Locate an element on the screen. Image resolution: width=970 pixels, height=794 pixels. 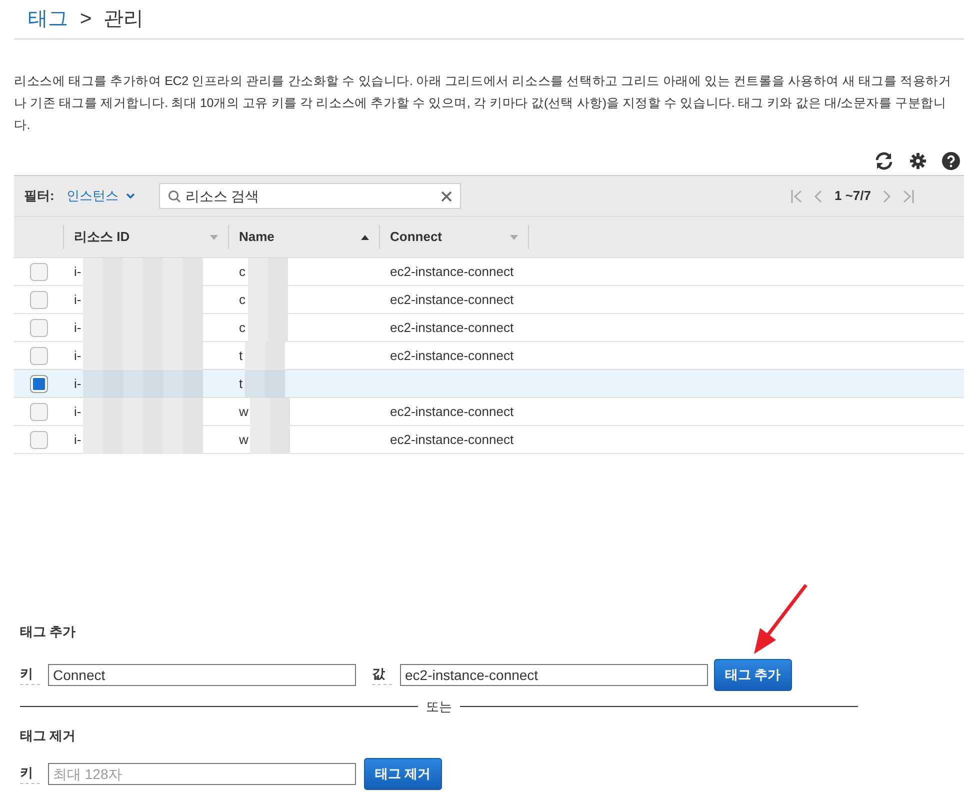
value-input-field: ec2-instance-connect is located at coordinates (554, 675).